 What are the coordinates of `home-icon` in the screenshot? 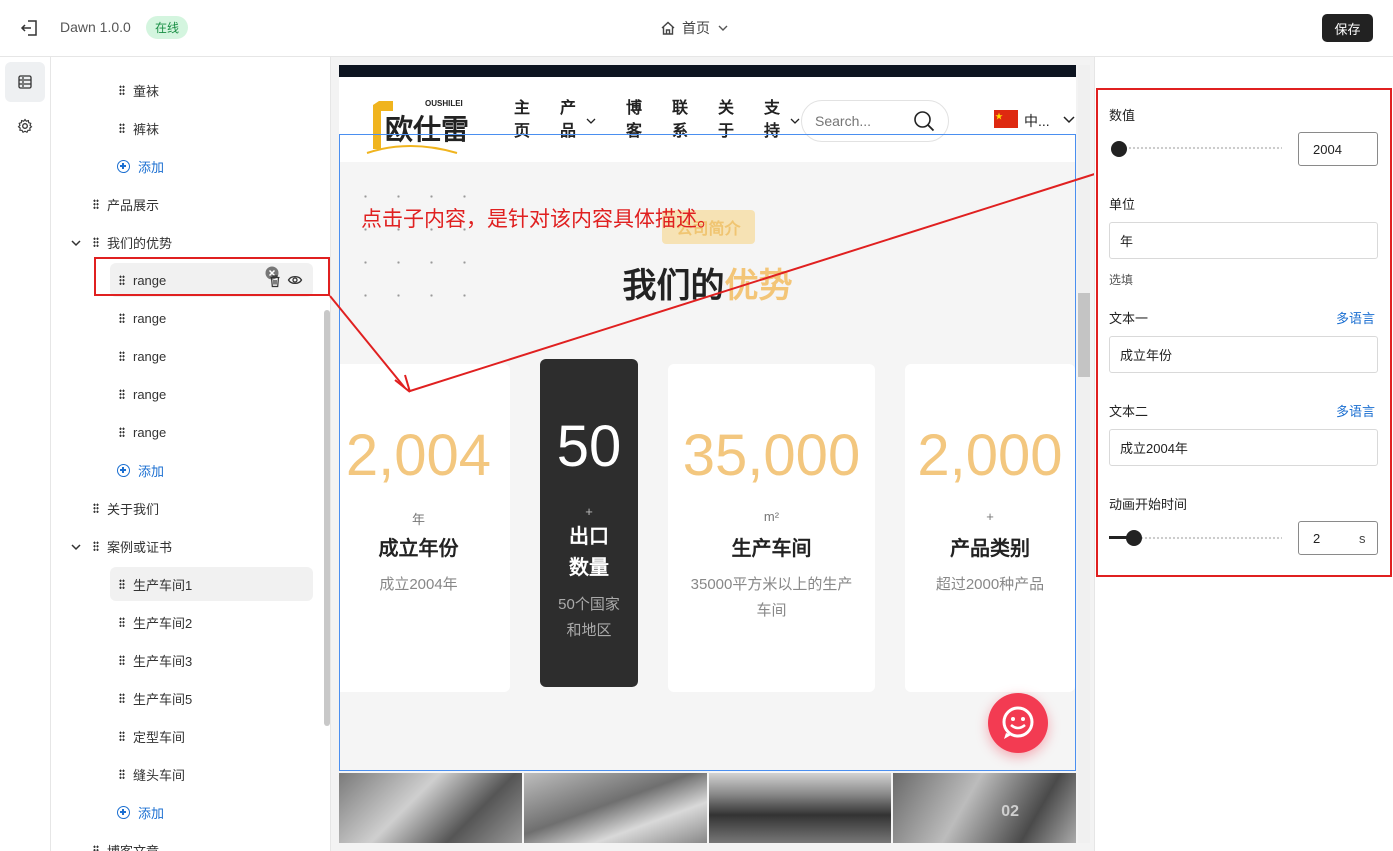 It's located at (668, 28).